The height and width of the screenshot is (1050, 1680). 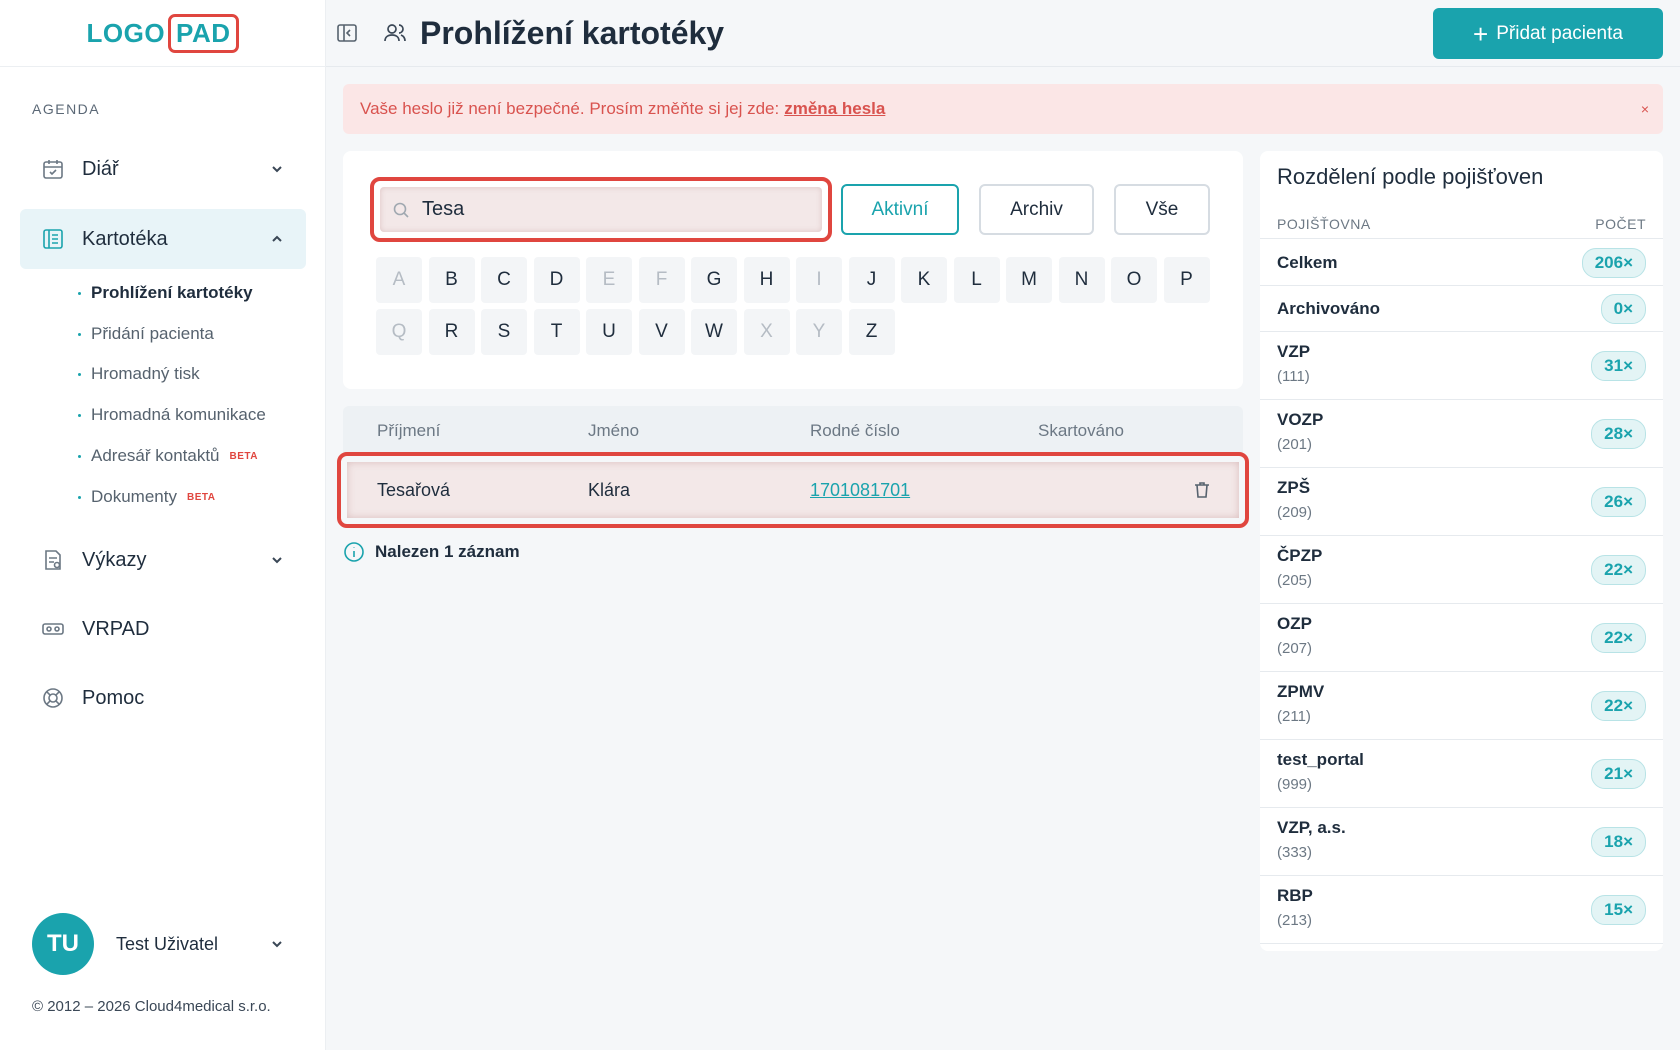 What do you see at coordinates (871, 332) in the screenshot?
I see `letter-button-z: Z` at bounding box center [871, 332].